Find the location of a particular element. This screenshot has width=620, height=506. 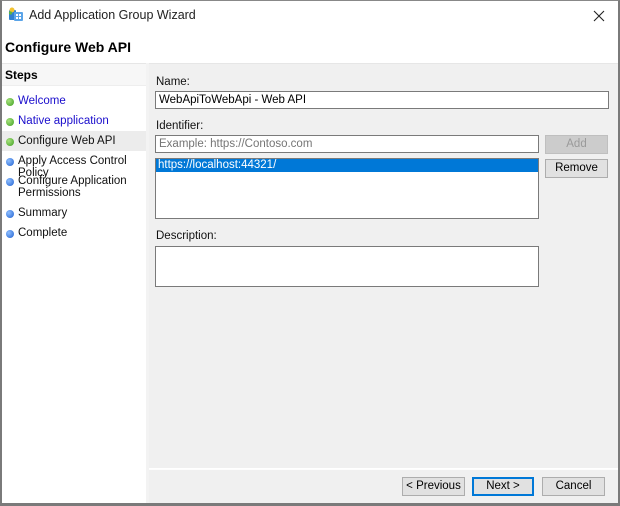

title-bar: Add Application Group Wizard is located at coordinates (310, 16).